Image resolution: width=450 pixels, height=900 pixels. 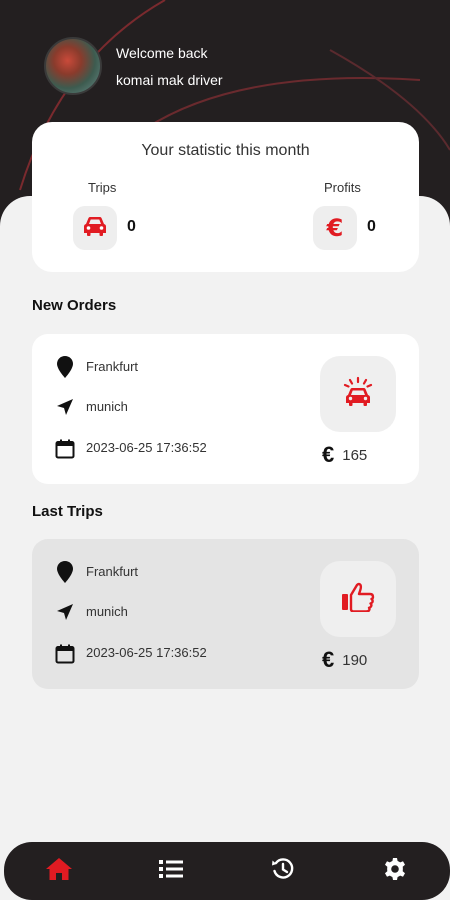 What do you see at coordinates (371, 226) in the screenshot?
I see `profits-value: 0` at bounding box center [371, 226].